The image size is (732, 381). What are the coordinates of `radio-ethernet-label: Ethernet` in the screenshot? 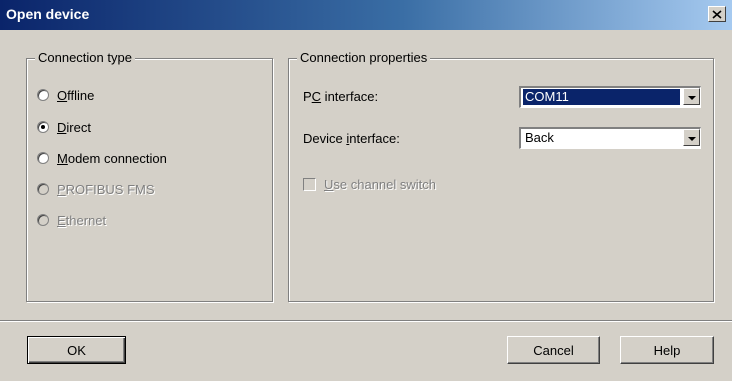 It's located at (82, 220).